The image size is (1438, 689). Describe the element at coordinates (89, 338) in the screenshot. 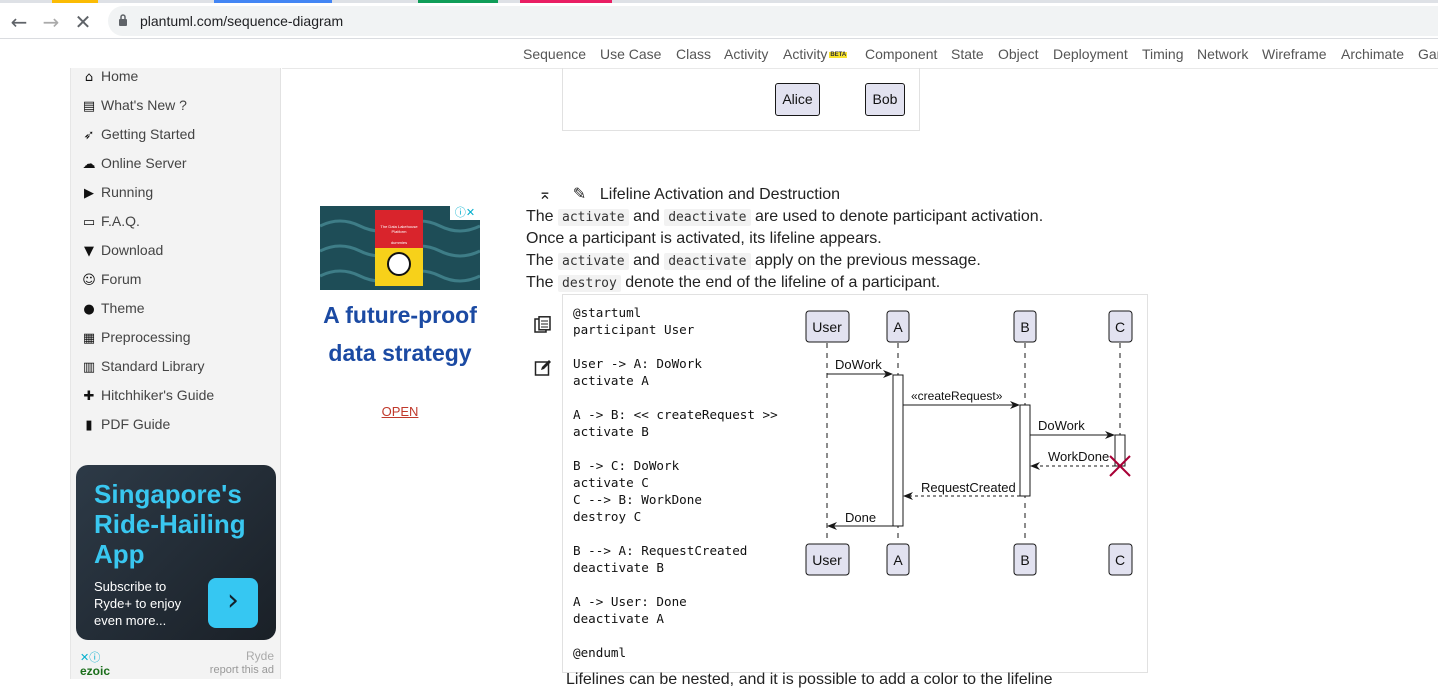

I see `chip-icon: ▦` at that location.